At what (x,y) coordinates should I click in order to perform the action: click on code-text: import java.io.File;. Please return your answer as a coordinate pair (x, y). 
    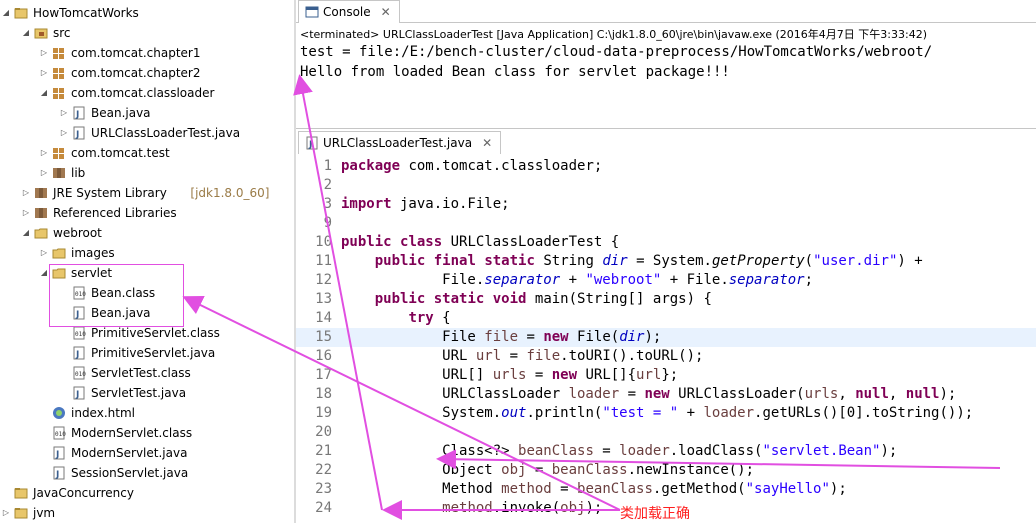
    Looking at the image, I should click on (425, 204).